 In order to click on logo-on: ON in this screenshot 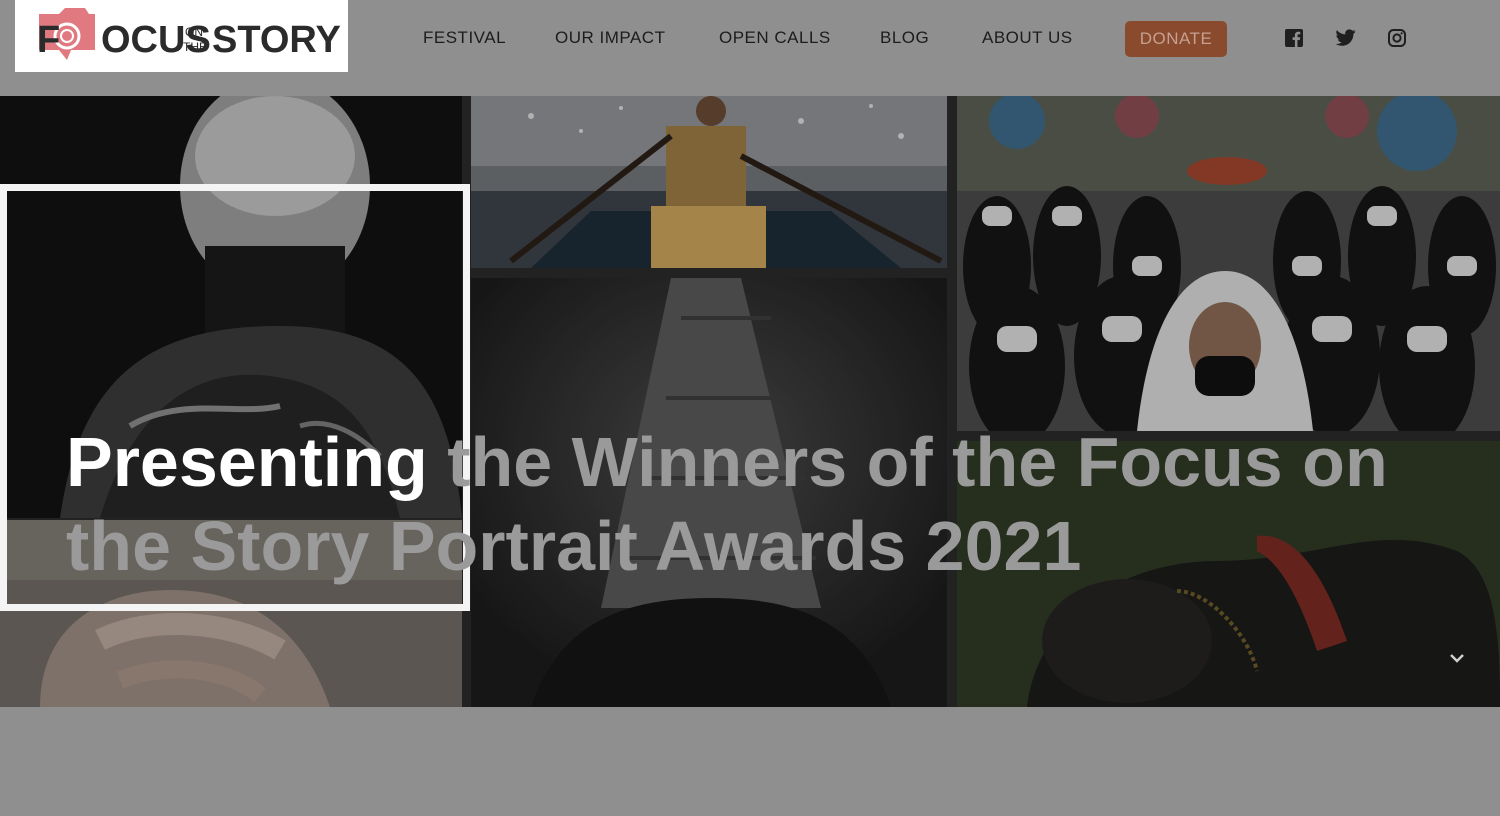, I will do `click(194, 32)`.